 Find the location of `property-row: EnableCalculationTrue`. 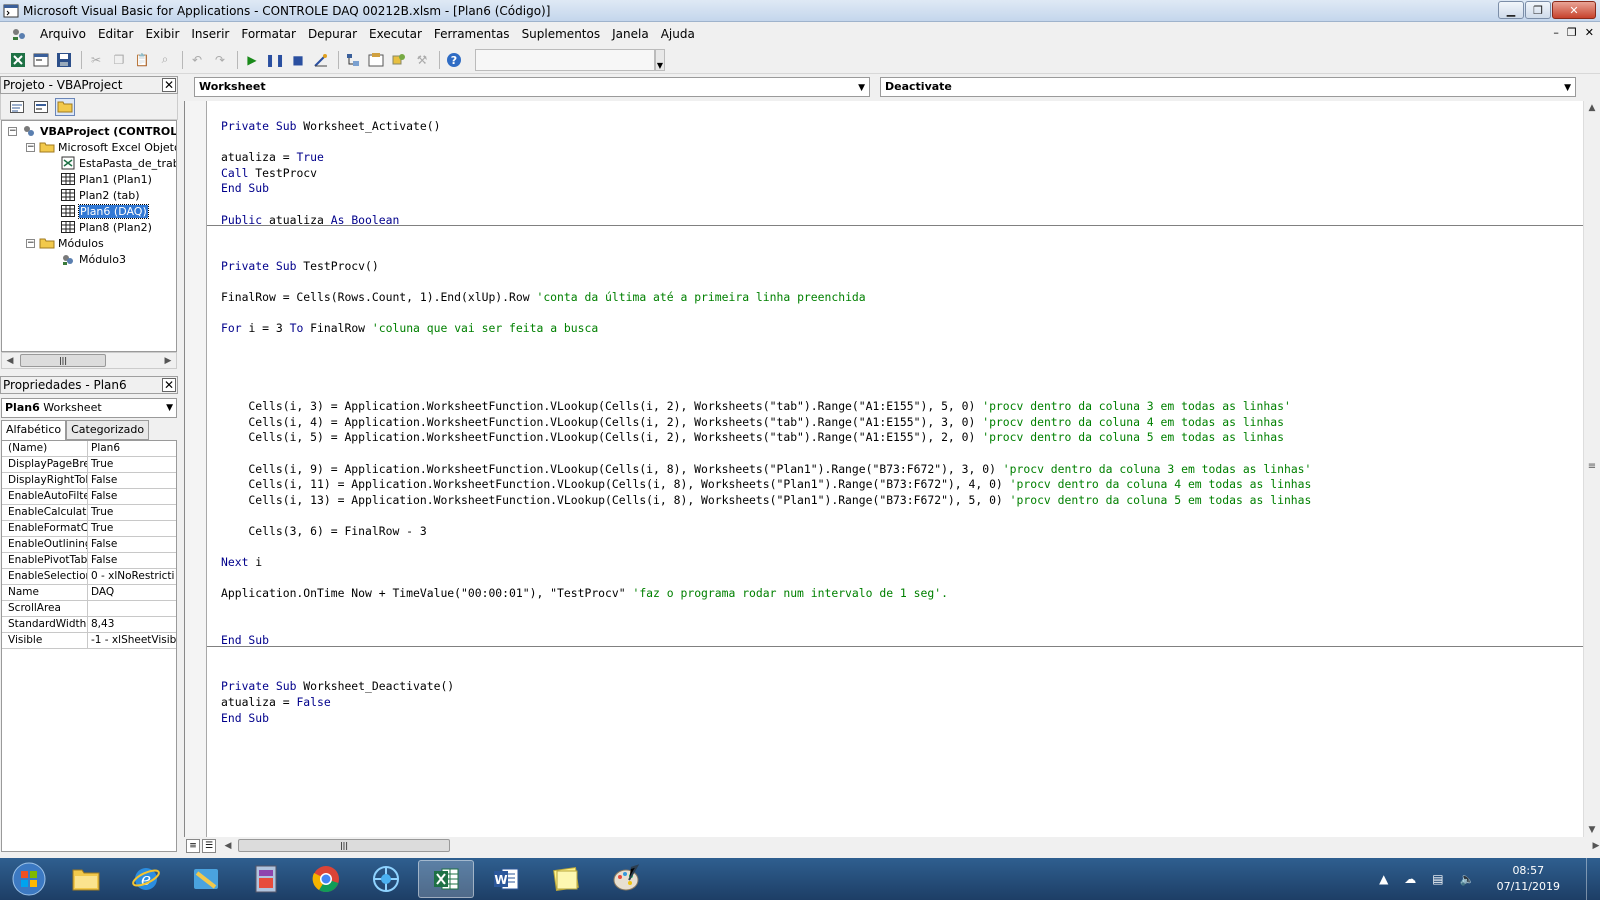

property-row: EnableCalculationTrue is located at coordinates (89, 513).